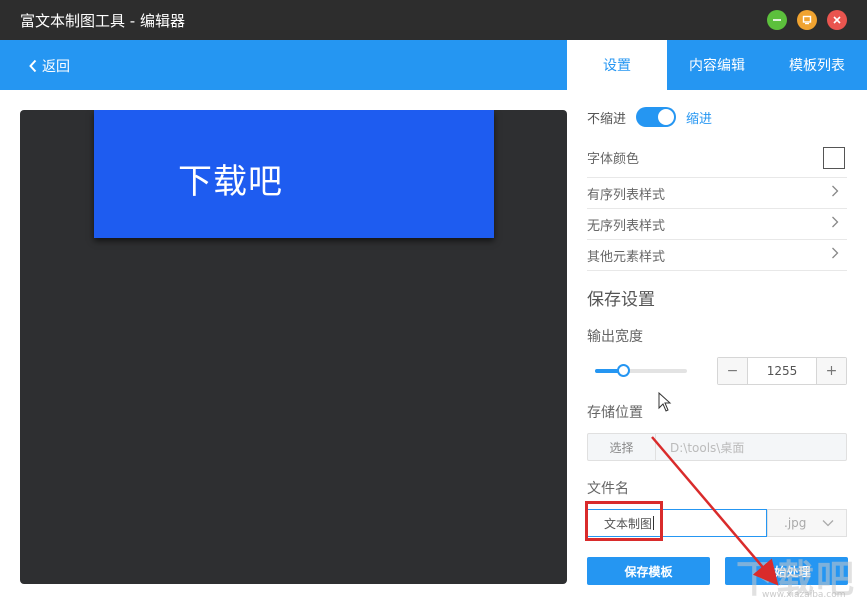 This screenshot has width=867, height=605. What do you see at coordinates (828, 523) in the screenshot?
I see `chevron-down-icon` at bounding box center [828, 523].